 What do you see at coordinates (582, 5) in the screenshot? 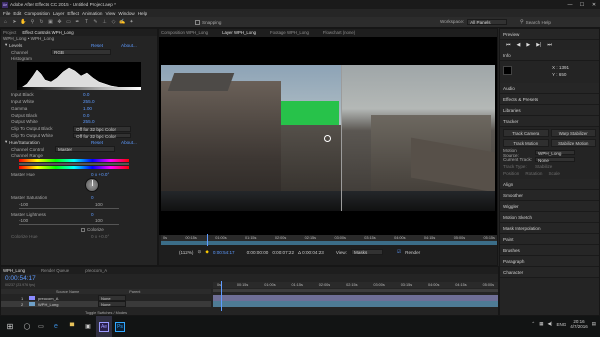
I see `maximize-button: ☐` at bounding box center [582, 5].